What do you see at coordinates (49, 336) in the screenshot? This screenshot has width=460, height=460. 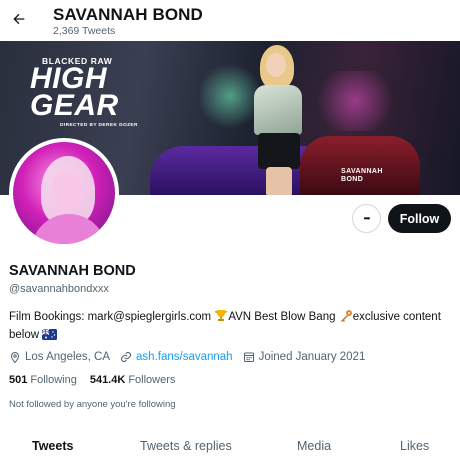 I see `australia-flag-icon` at bounding box center [49, 336].